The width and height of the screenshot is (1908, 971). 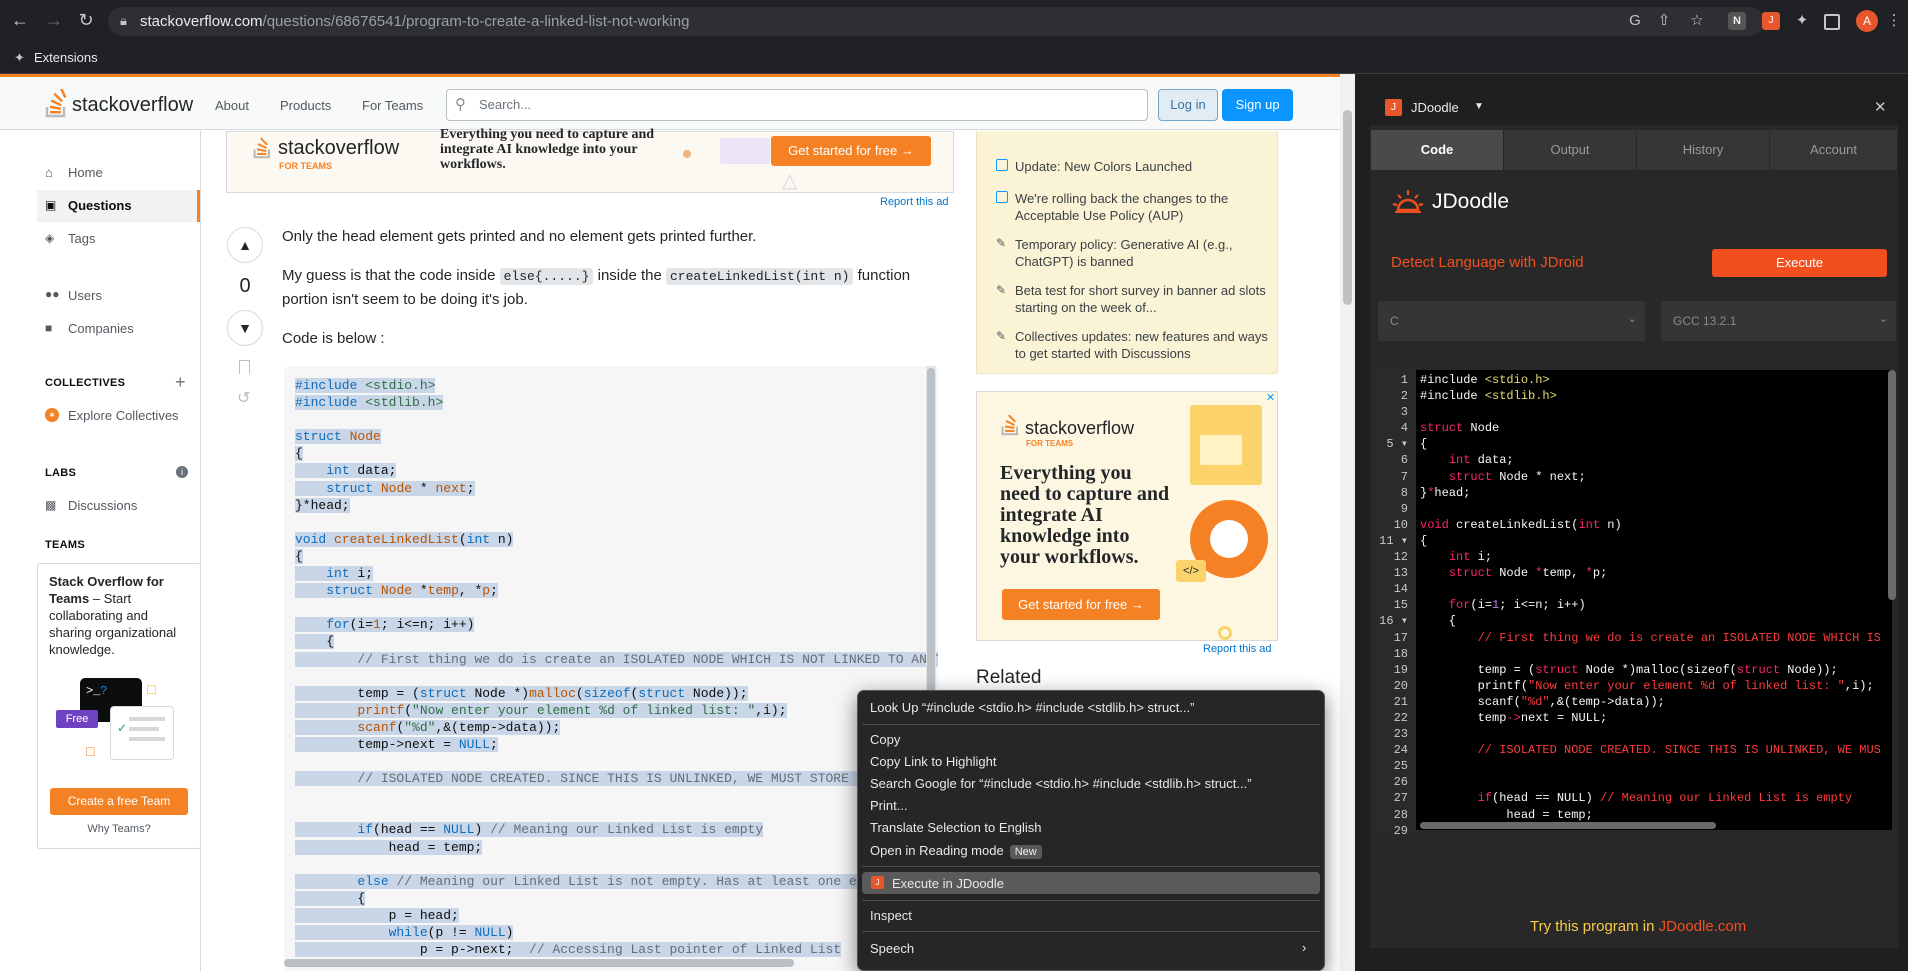 What do you see at coordinates (1833, 150) in the screenshot?
I see `tab-account: Account` at bounding box center [1833, 150].